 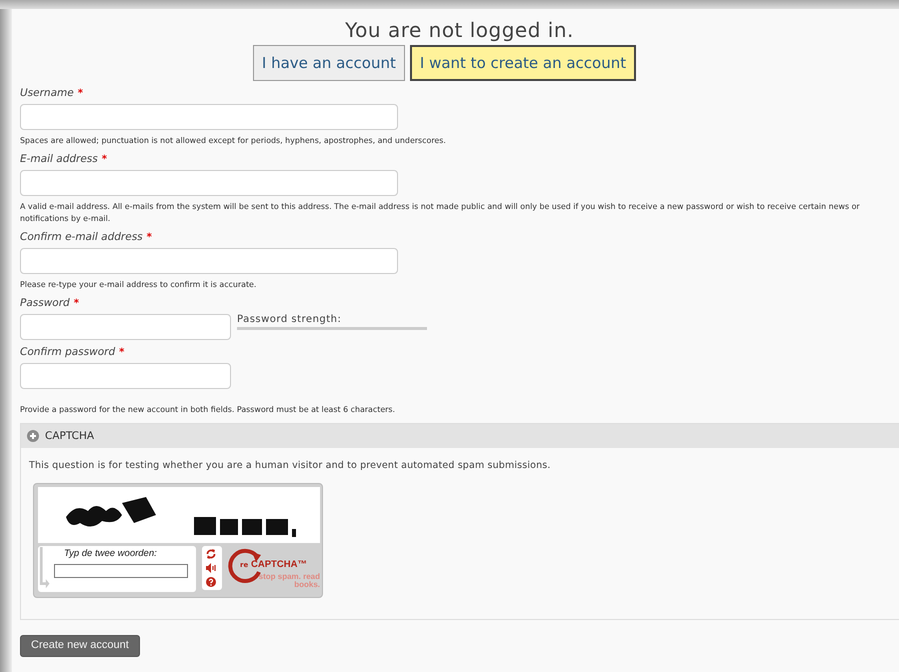 What do you see at coordinates (289, 319) in the screenshot?
I see `strength-label: Password strength:` at bounding box center [289, 319].